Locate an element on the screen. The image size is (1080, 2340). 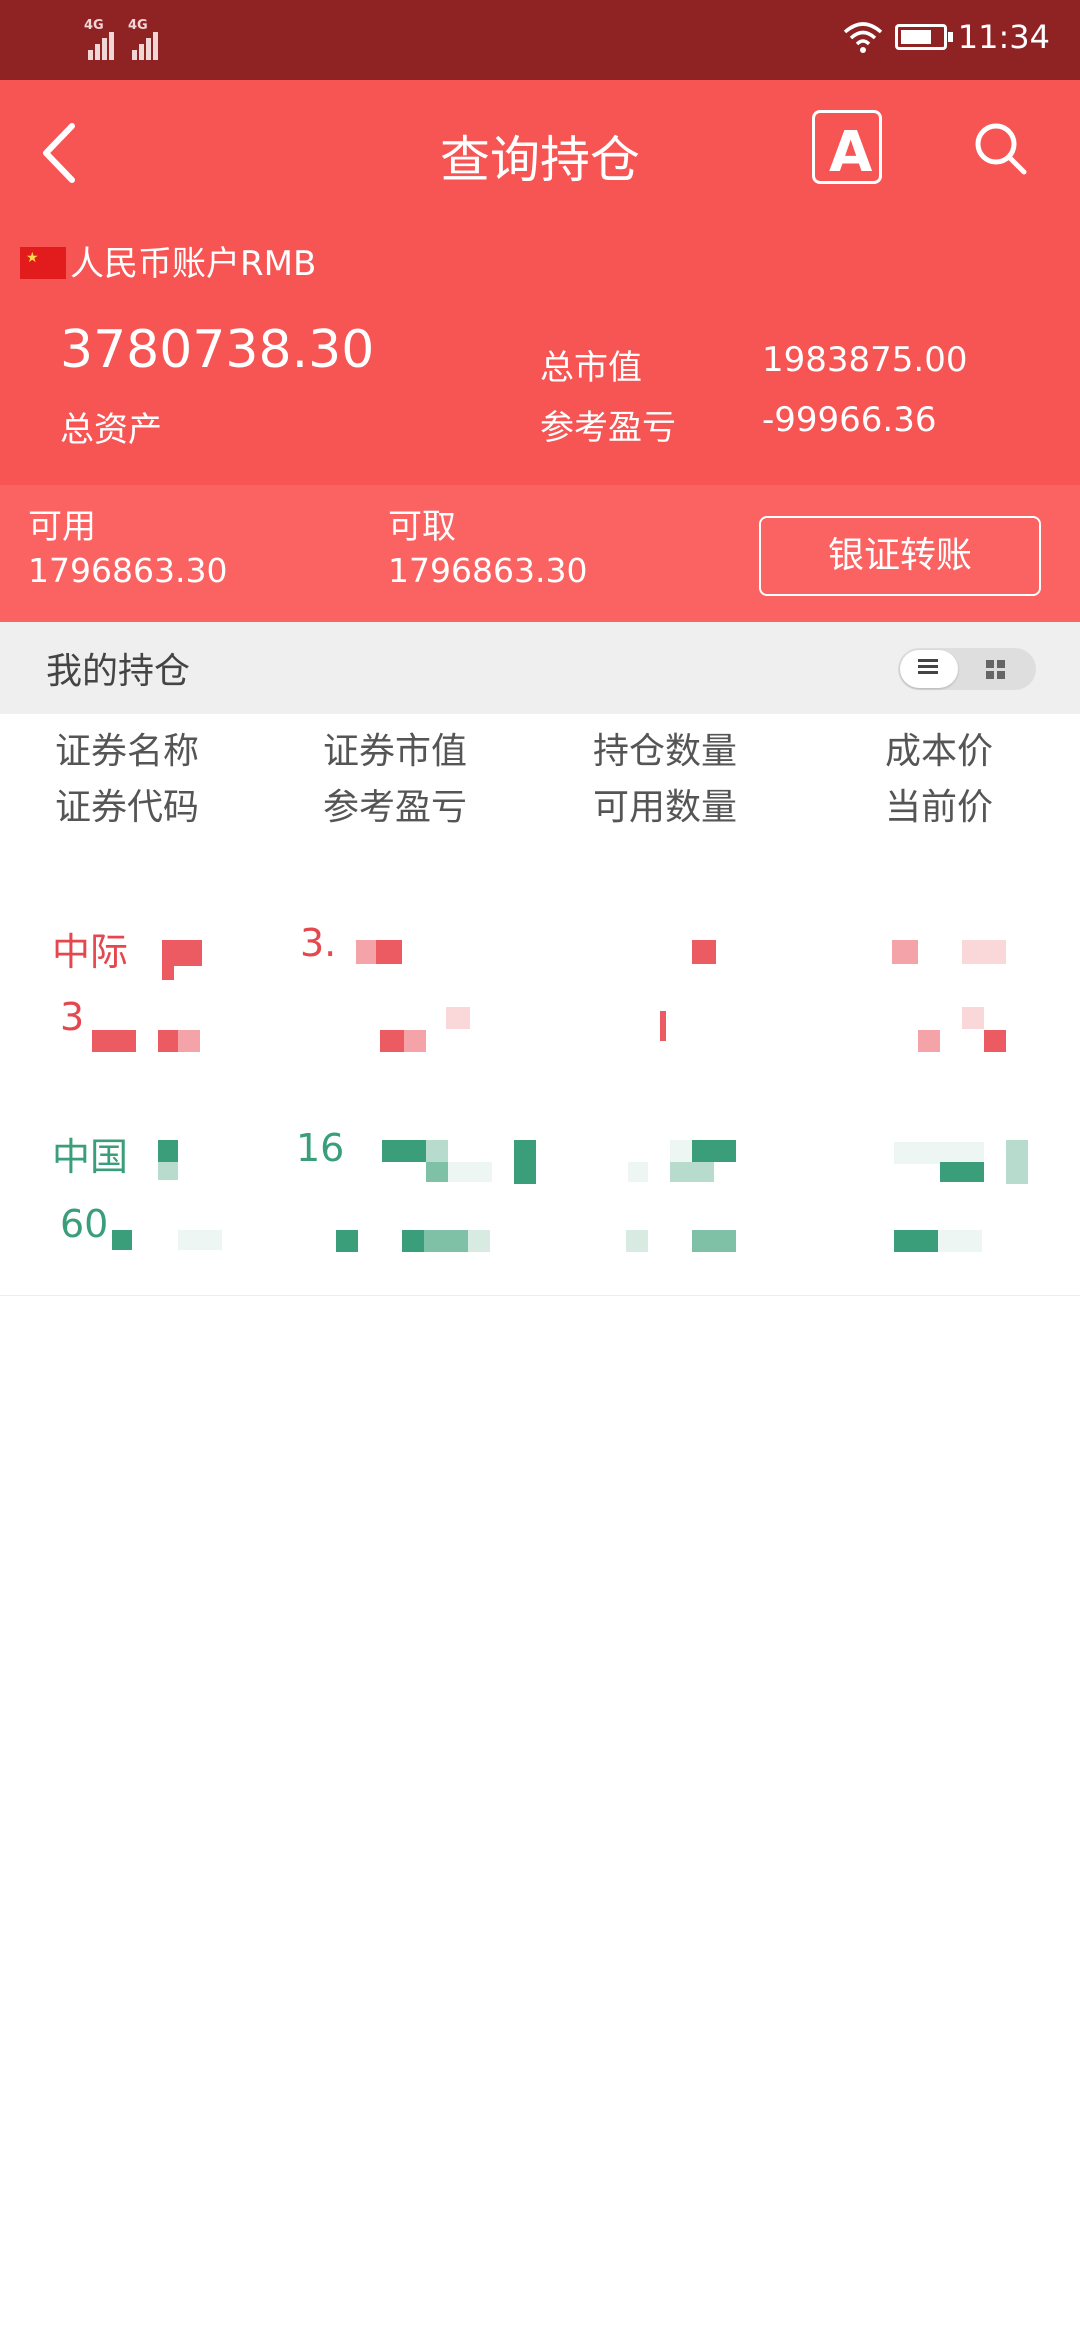
china-flag-icon: ★ is located at coordinates (43, 263).